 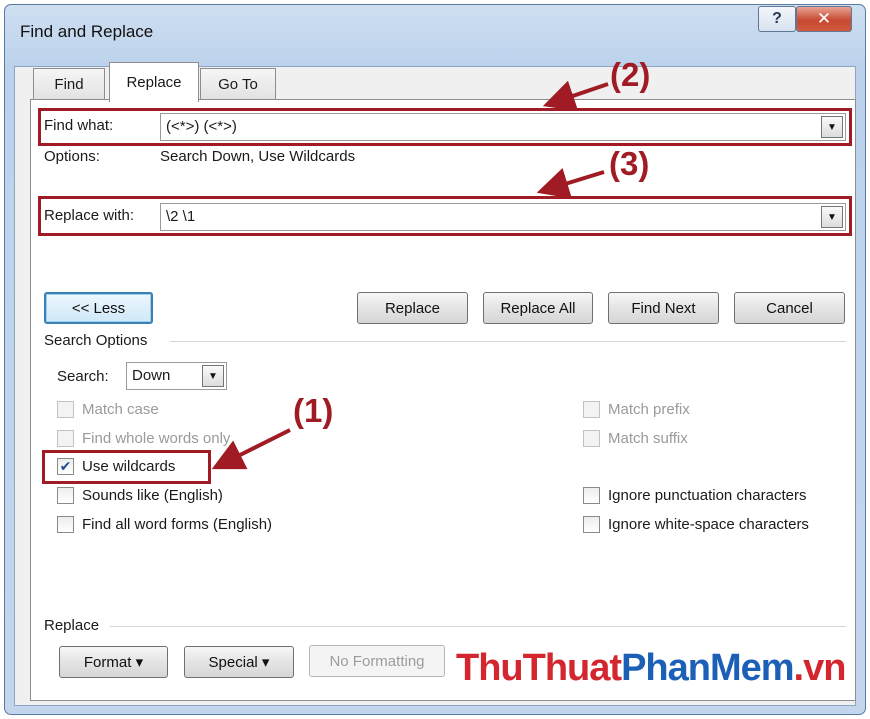 I want to click on watermark-logo: ThuThuatPhanMem.vn, so click(x=651, y=668).